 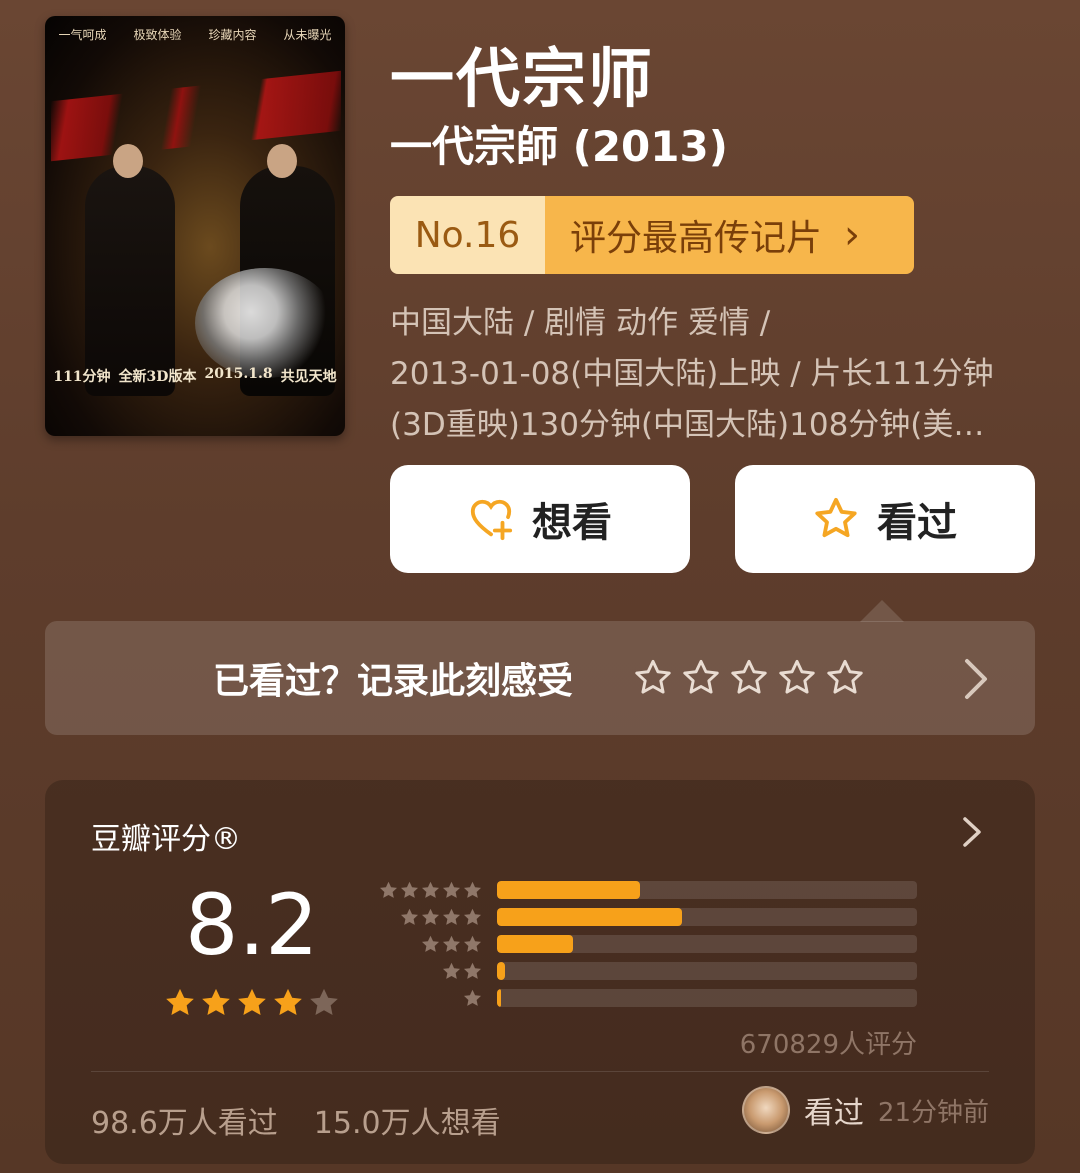 I want to click on poster-top-strip: 一气呵成 极致体验 珍藏内容 从未曝光, so click(x=195, y=34).